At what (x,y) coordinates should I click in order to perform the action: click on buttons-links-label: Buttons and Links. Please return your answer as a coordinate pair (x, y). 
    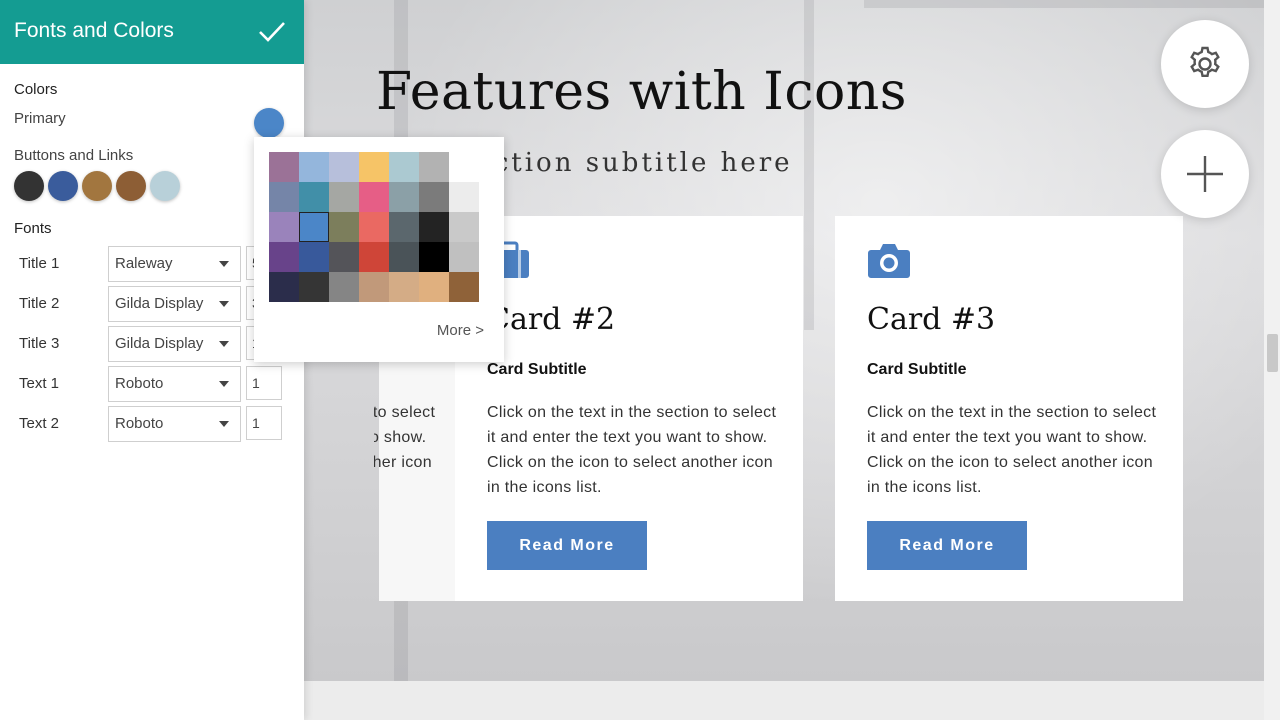
    Looking at the image, I should click on (74, 155).